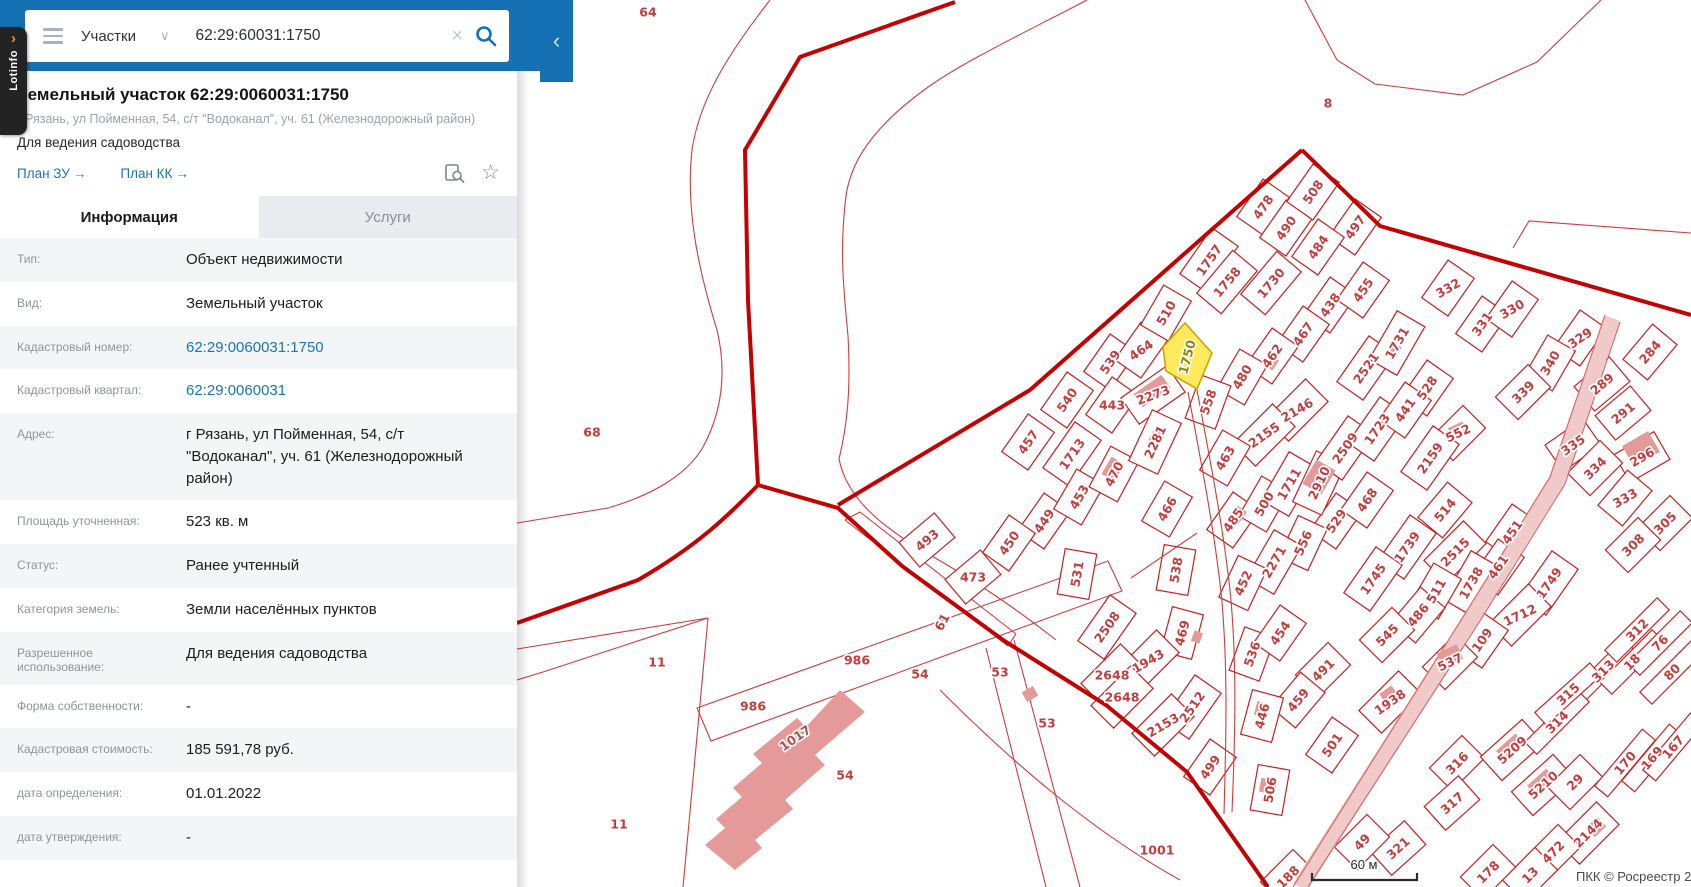 The image size is (1691, 887). What do you see at coordinates (232, 391) in the screenshot?
I see `cadastral-quarter-link: 62:29:0060031` at bounding box center [232, 391].